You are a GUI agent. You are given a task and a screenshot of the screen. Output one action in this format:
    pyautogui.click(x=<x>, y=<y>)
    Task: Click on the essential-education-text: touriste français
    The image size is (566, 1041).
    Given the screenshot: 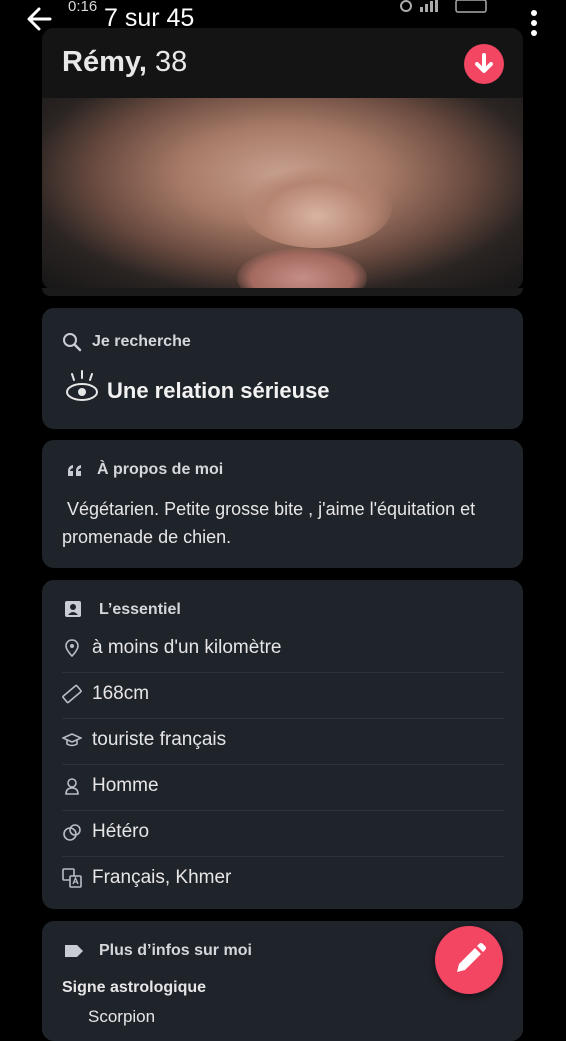 What is the action you would take?
    pyautogui.click(x=159, y=739)
    